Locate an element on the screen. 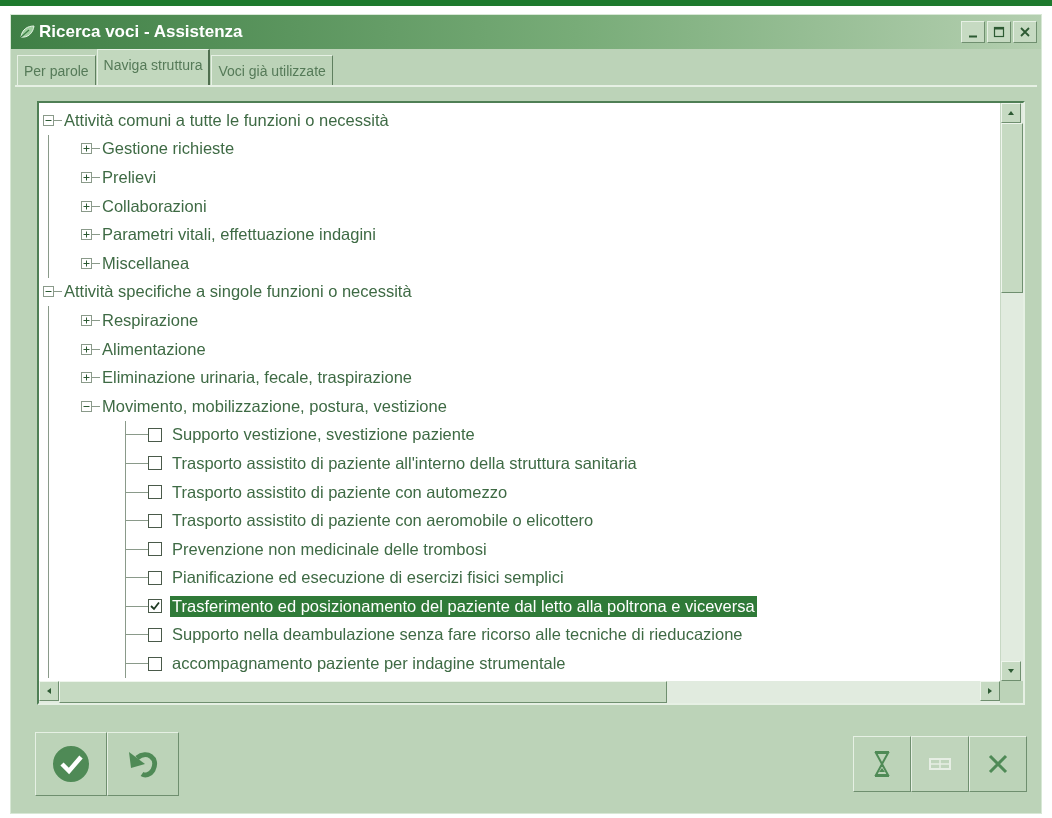 This screenshot has height=818, width=1052. maximize-button is located at coordinates (999, 32).